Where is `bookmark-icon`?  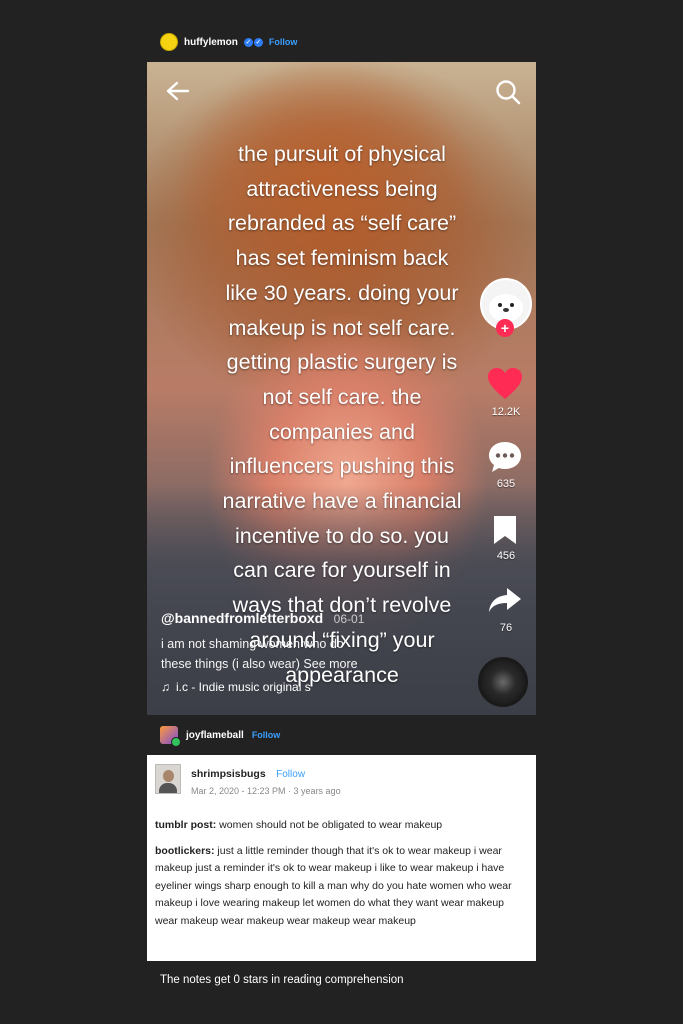 bookmark-icon is located at coordinates (505, 530).